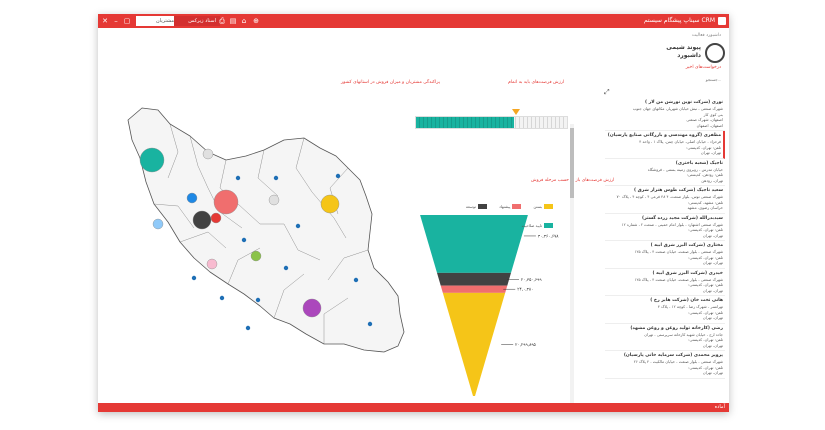 The width and height of the screenshot is (825, 430). Describe the element at coordinates (607, 92) in the screenshot. I see `external-link-icon: ⤢` at that location.